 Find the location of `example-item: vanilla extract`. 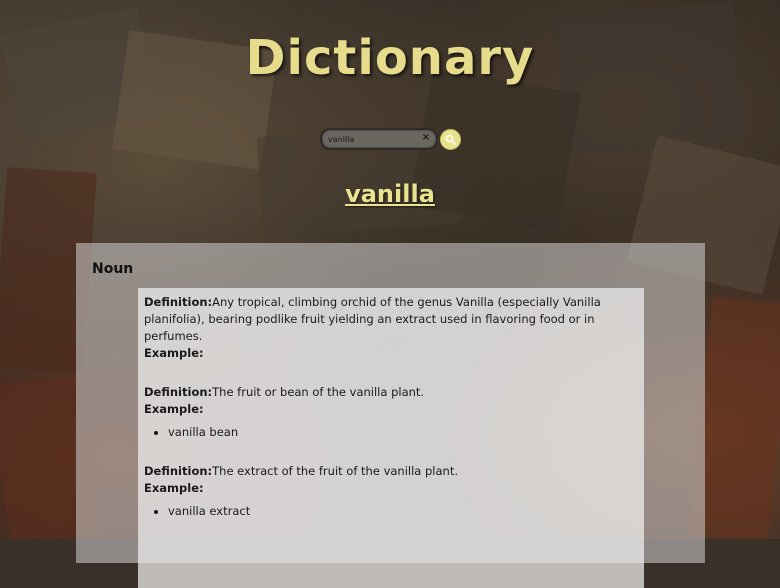

example-item: vanilla extract is located at coordinates (403, 511).